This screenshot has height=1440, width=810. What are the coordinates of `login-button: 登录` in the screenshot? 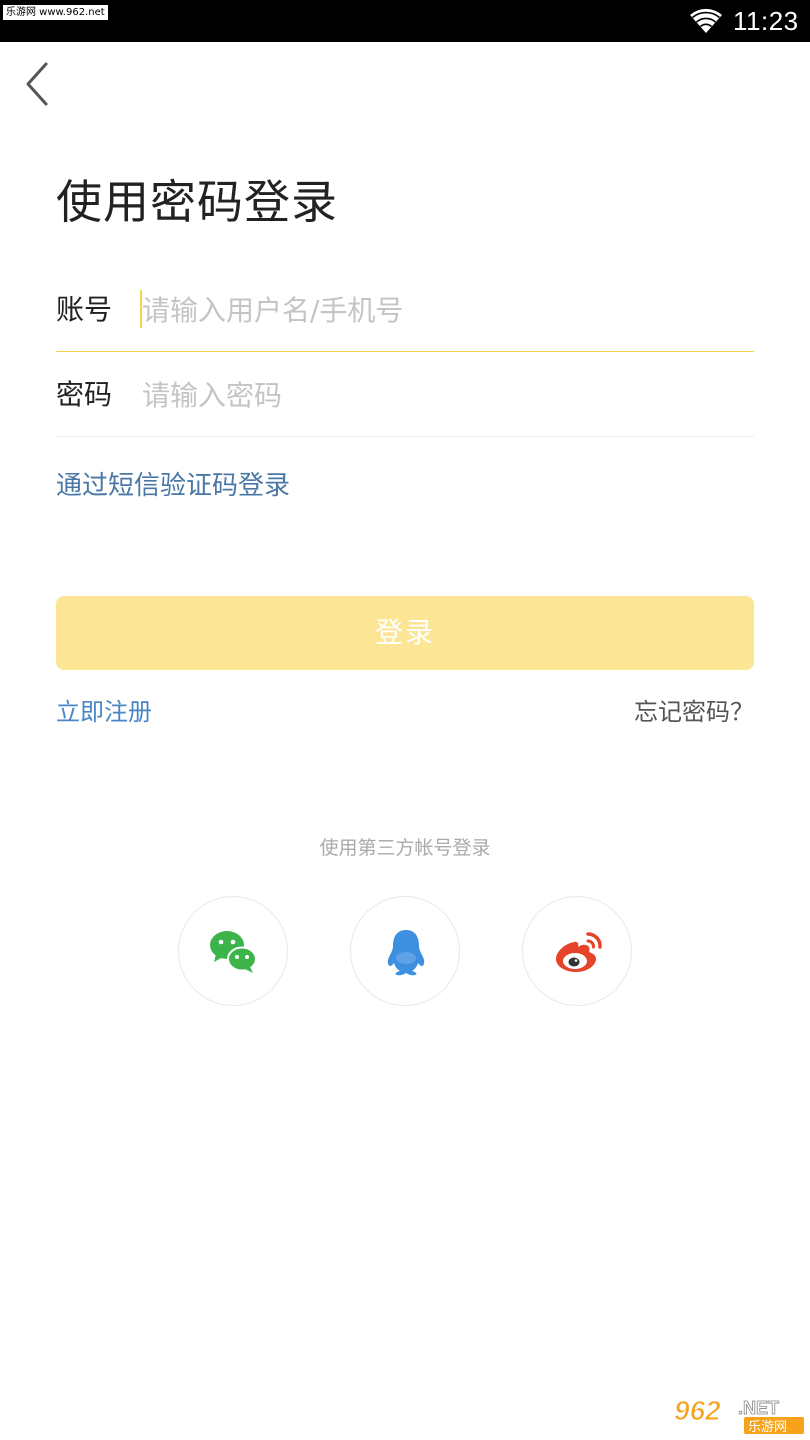 It's located at (405, 633).